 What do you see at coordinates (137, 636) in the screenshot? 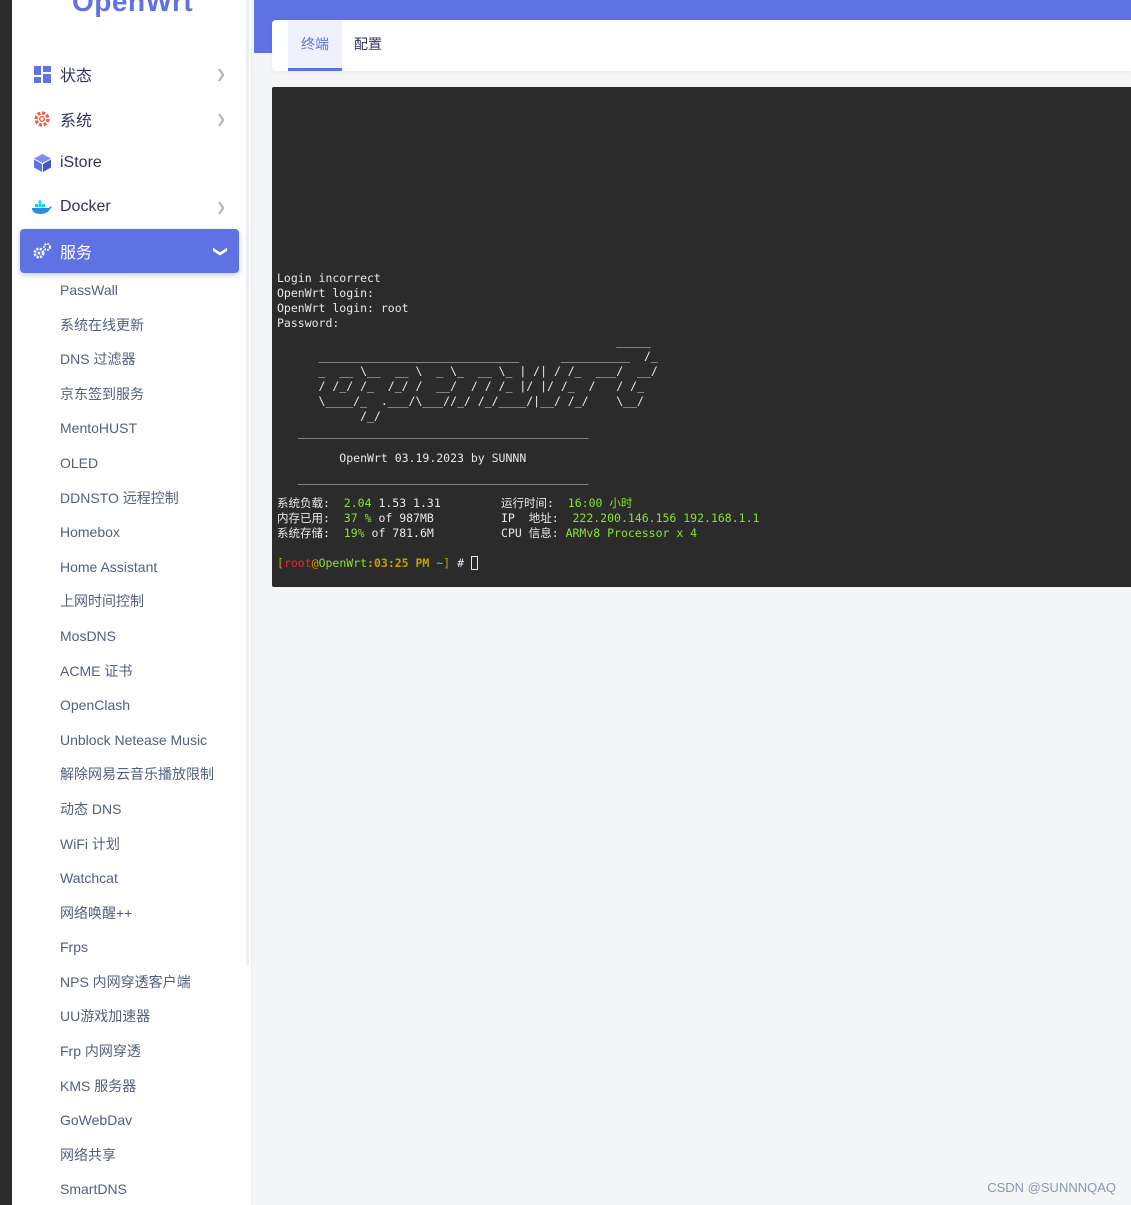
I see `submenu-item: MosDNS` at bounding box center [137, 636].